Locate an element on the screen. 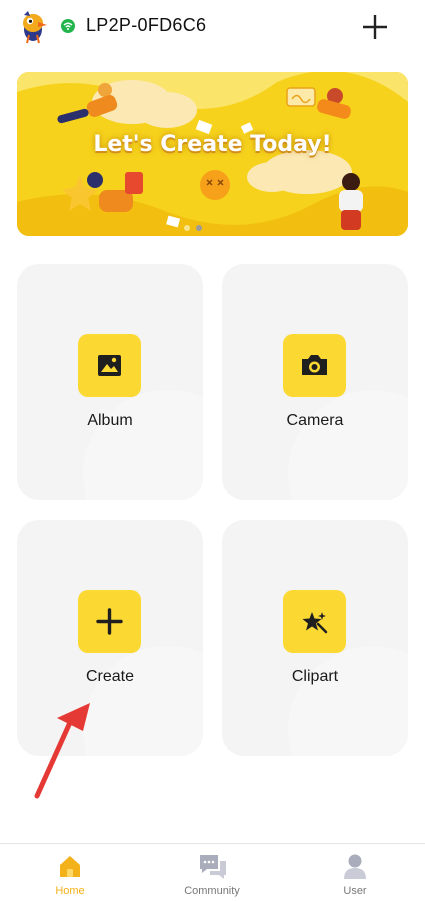 The image size is (425, 901). camera-icon is located at coordinates (314, 365).